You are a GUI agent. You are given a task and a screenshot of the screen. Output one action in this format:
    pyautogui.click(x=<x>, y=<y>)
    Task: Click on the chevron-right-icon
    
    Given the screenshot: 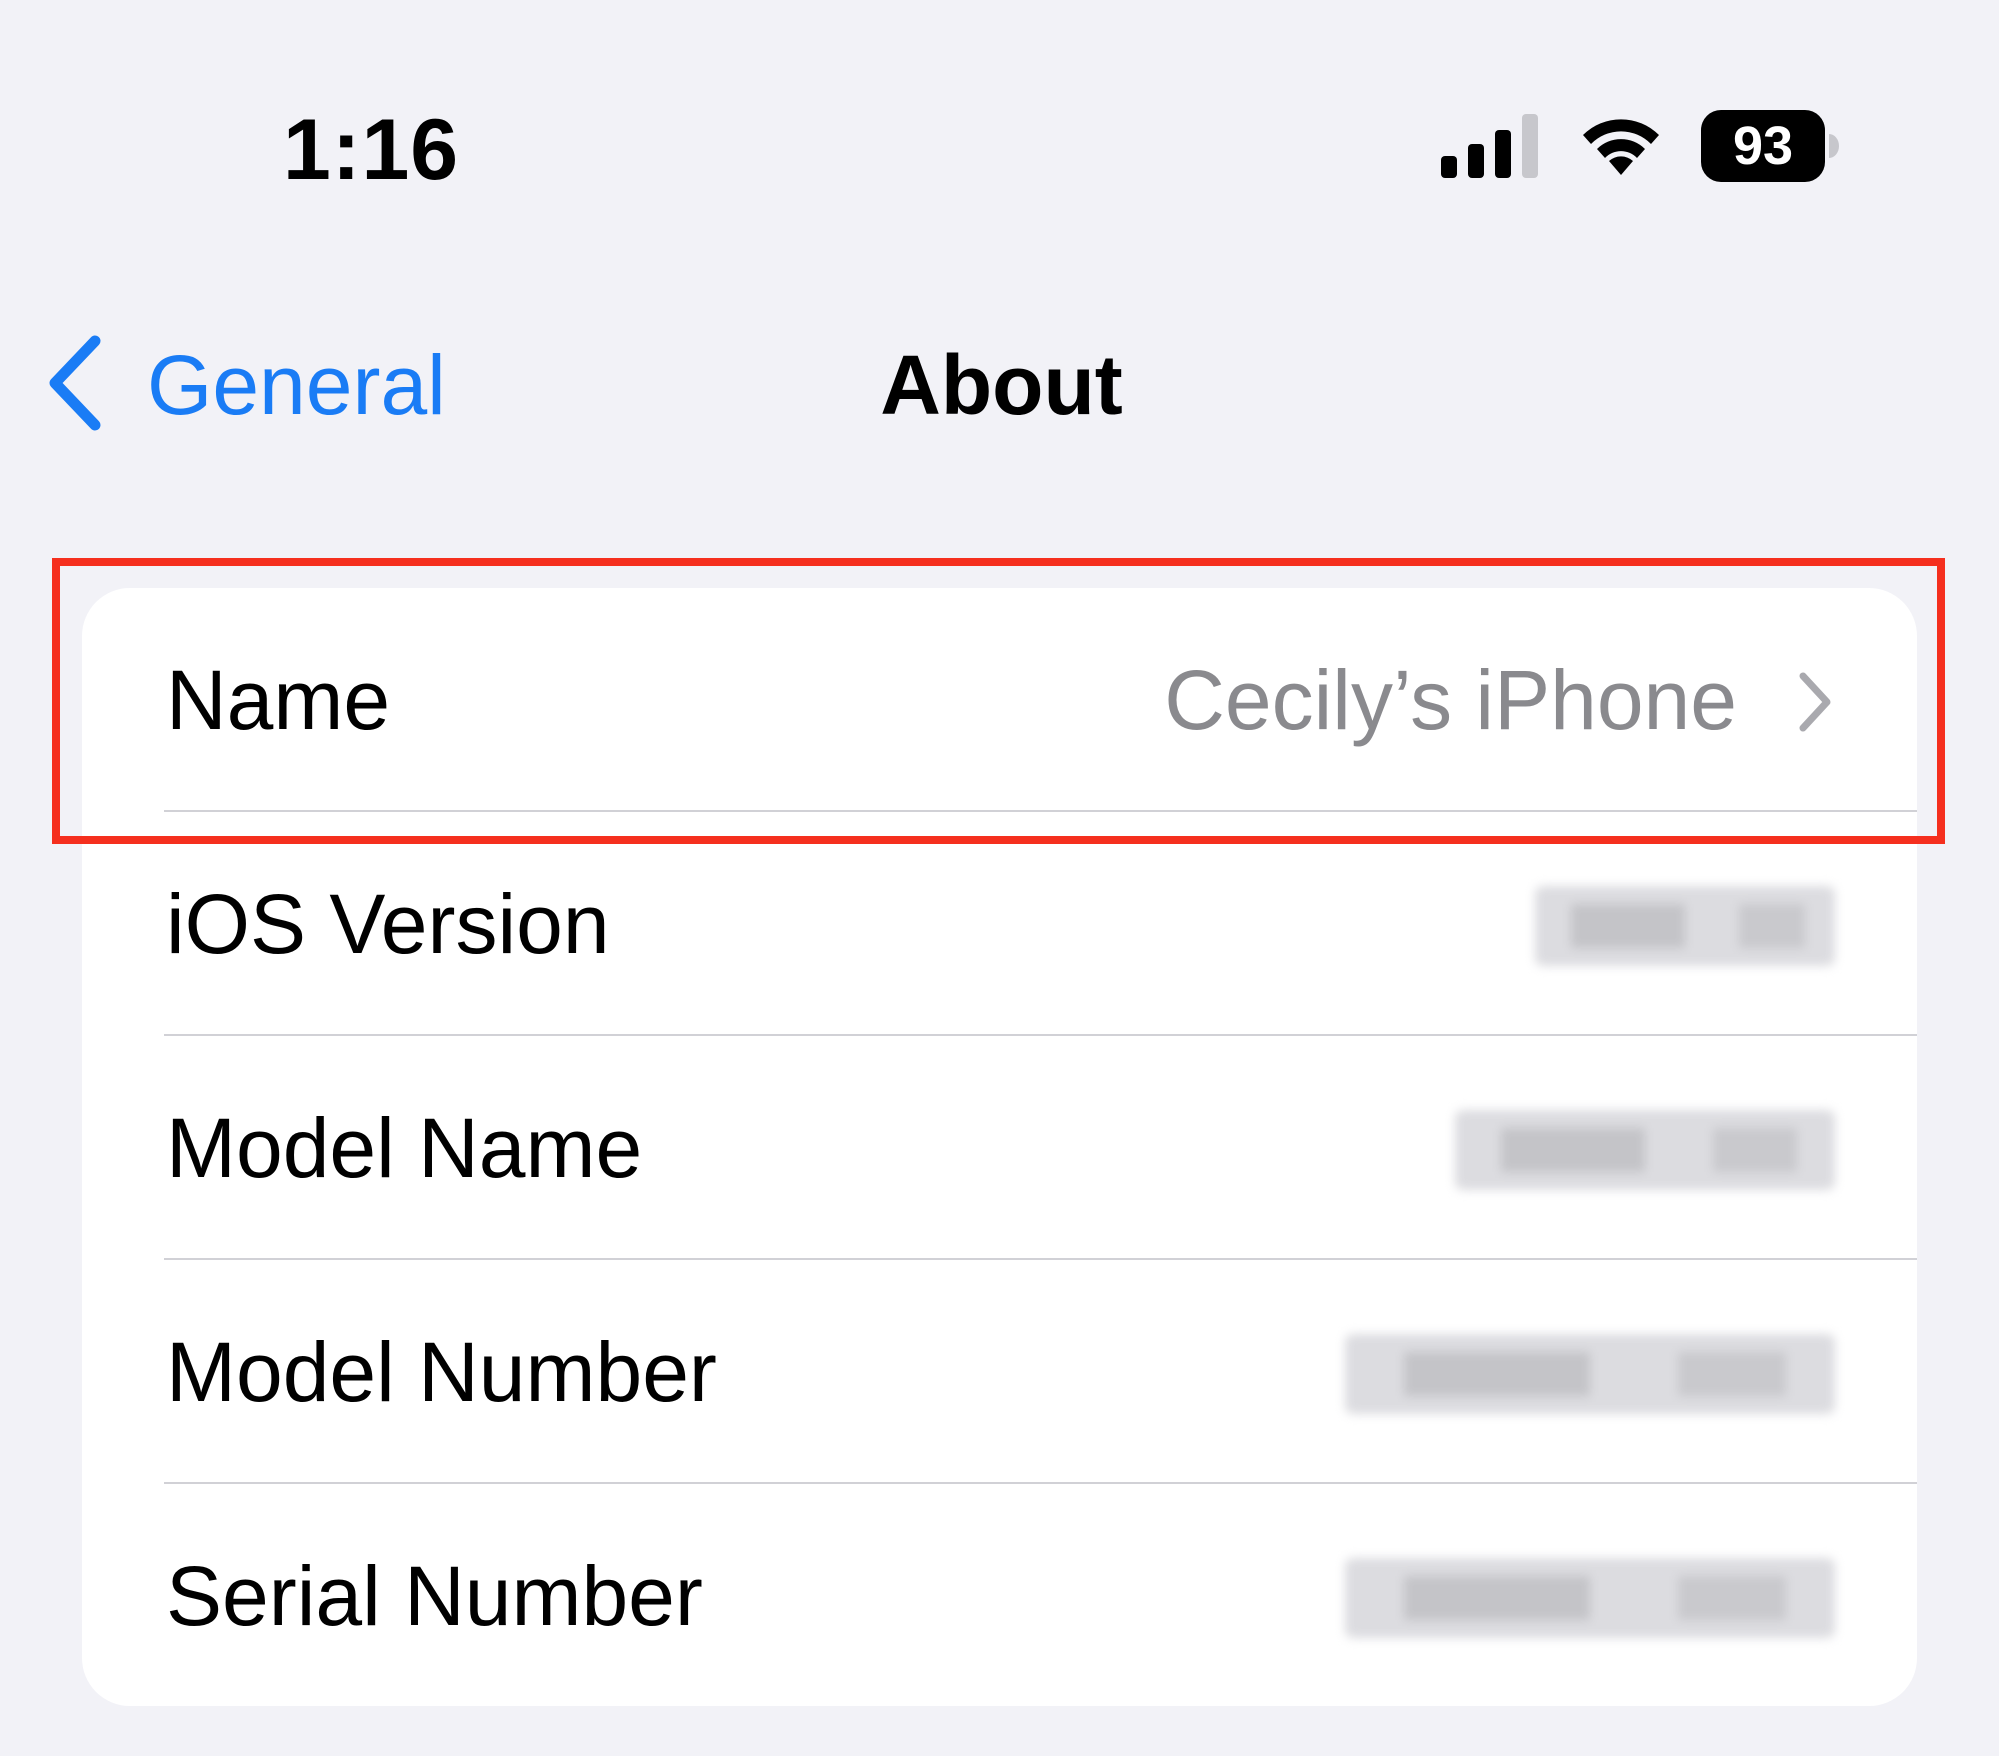 What is the action you would take?
    pyautogui.click(x=1815, y=704)
    